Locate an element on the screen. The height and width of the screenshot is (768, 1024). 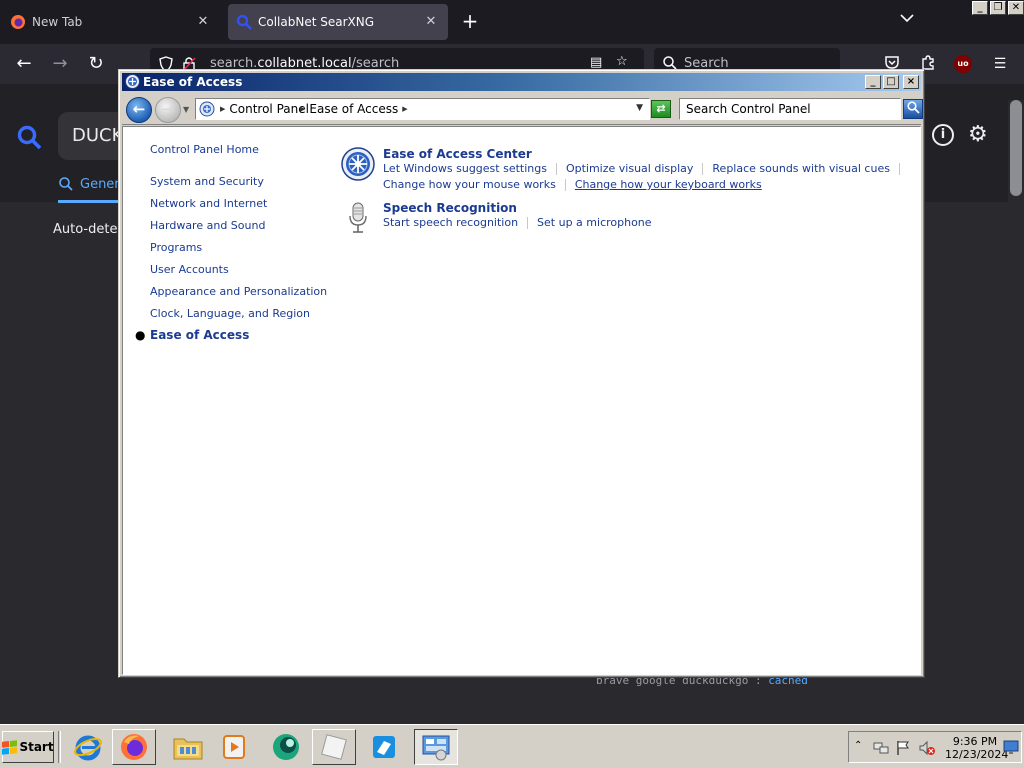
scrollbar-thumb is located at coordinates (1016, 148).